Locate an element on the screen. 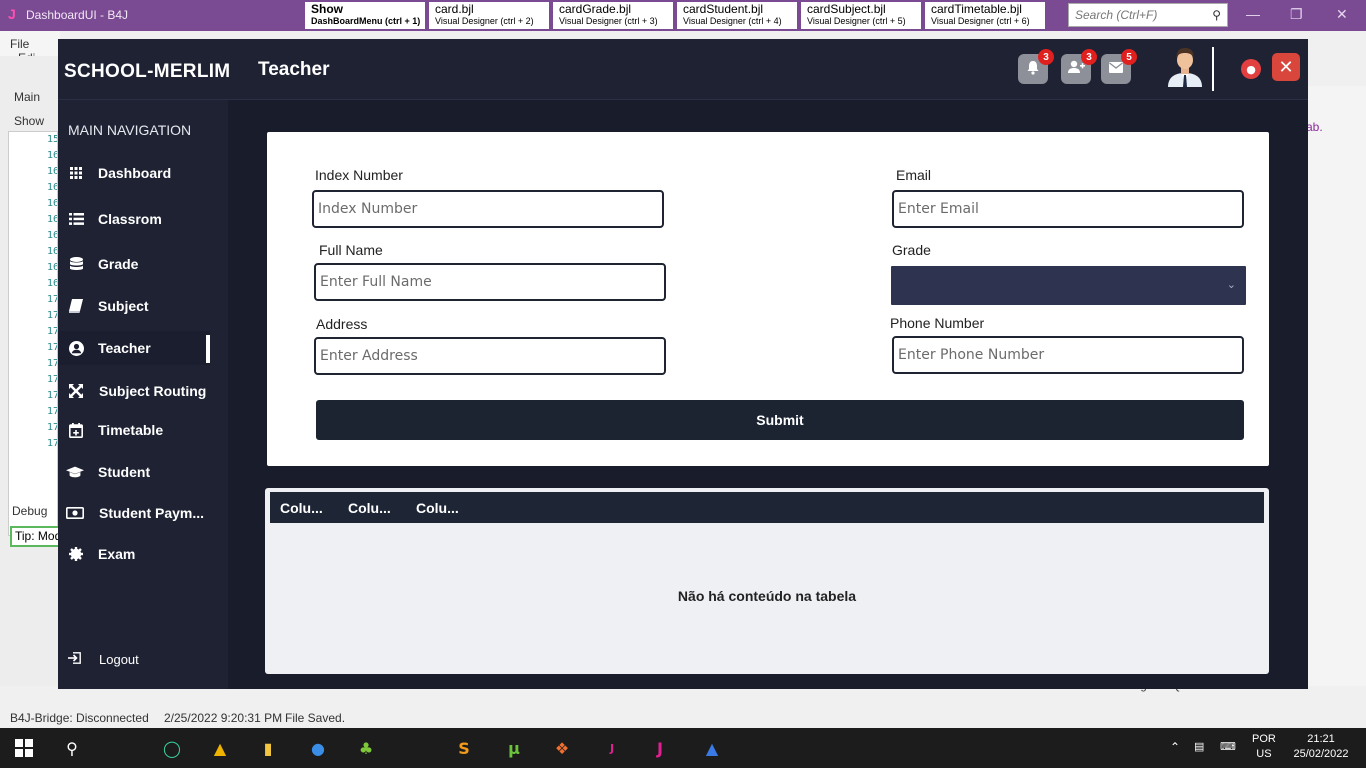  record-button: ● is located at coordinates (1251, 69).